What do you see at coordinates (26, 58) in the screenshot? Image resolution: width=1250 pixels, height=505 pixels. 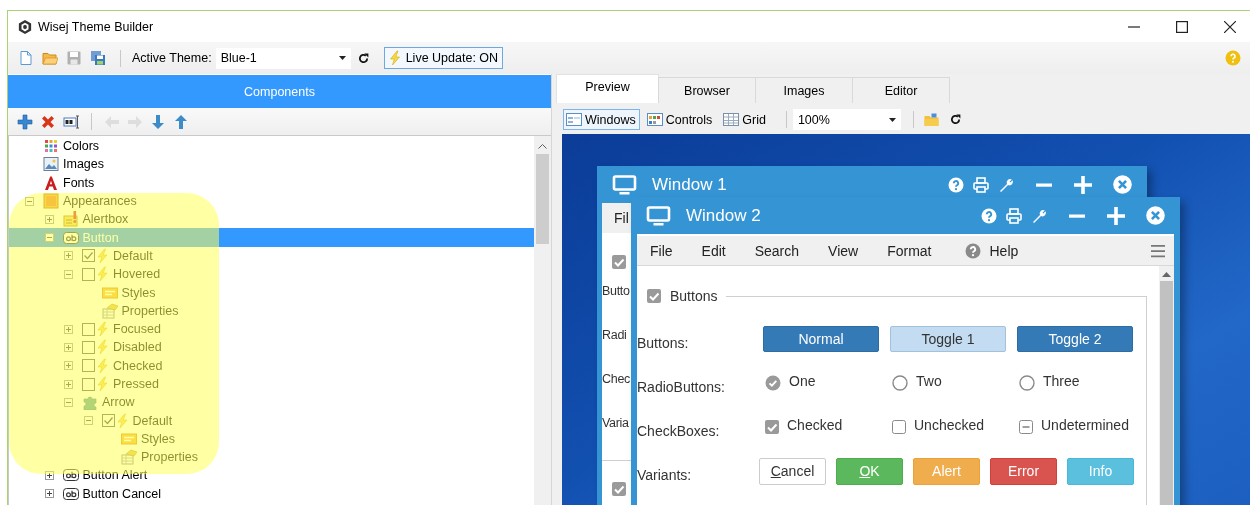 I see `new-file-icon` at bounding box center [26, 58].